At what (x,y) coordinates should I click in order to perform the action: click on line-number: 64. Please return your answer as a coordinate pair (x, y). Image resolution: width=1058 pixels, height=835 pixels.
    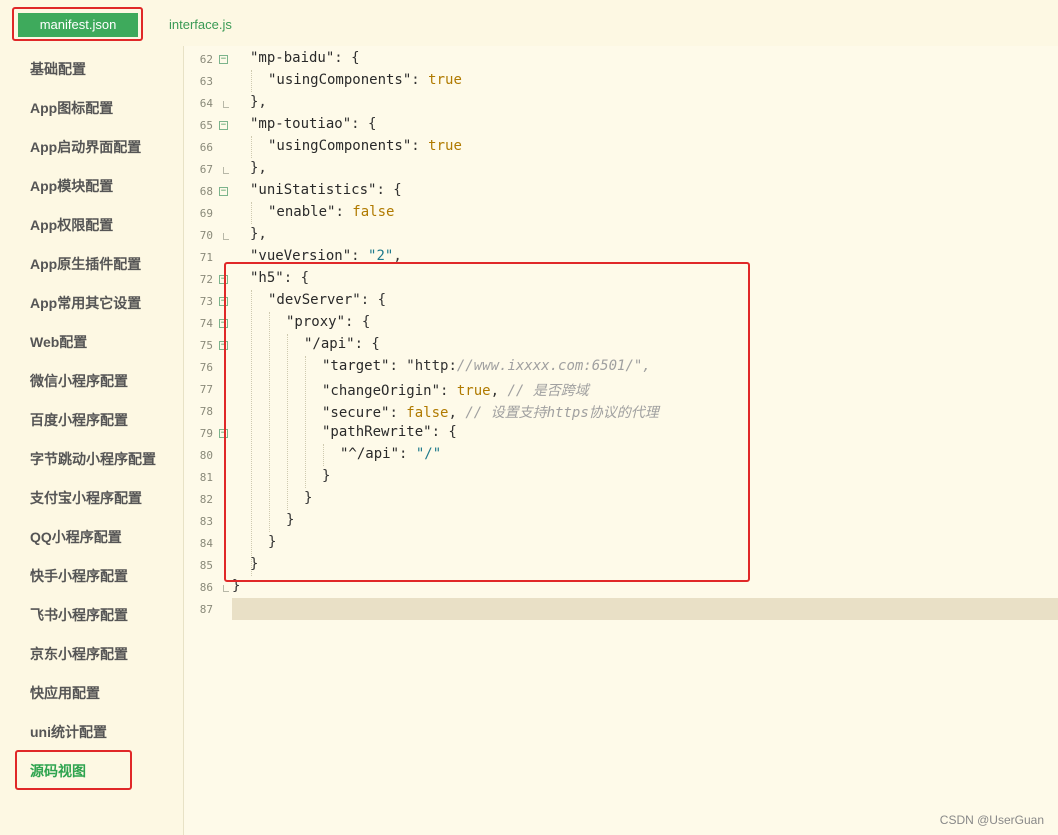
    Looking at the image, I should click on (206, 103).